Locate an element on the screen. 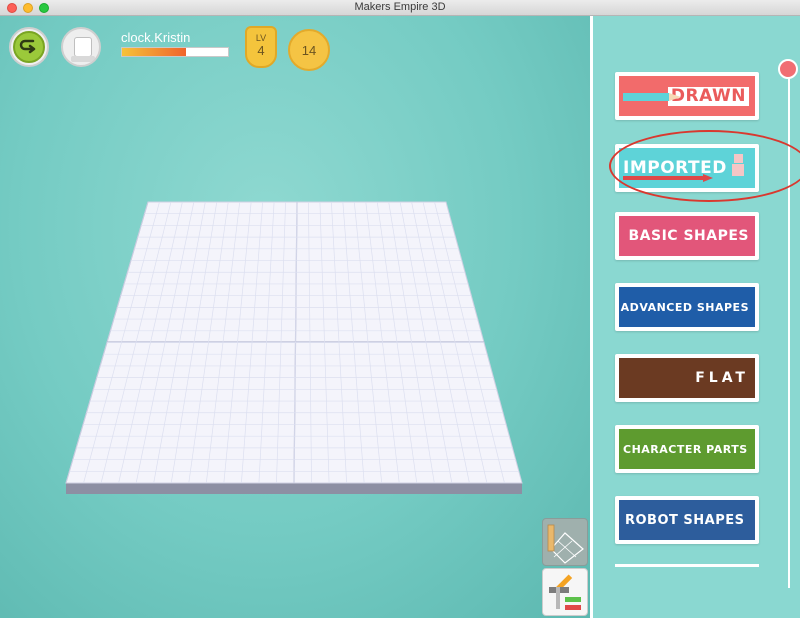 The height and width of the screenshot is (618, 800). xp-progress-bar is located at coordinates (175, 52).